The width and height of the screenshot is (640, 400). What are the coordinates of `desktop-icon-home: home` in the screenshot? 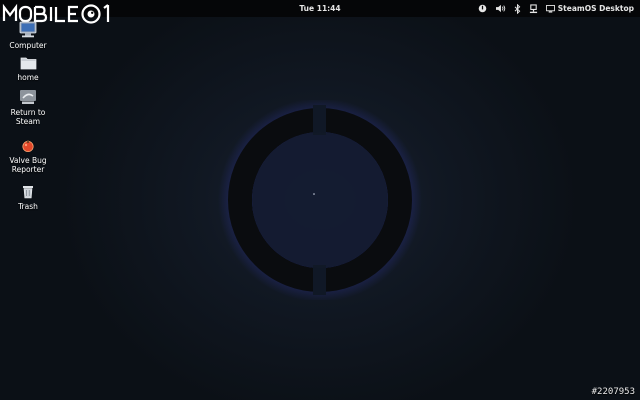 It's located at (28, 69).